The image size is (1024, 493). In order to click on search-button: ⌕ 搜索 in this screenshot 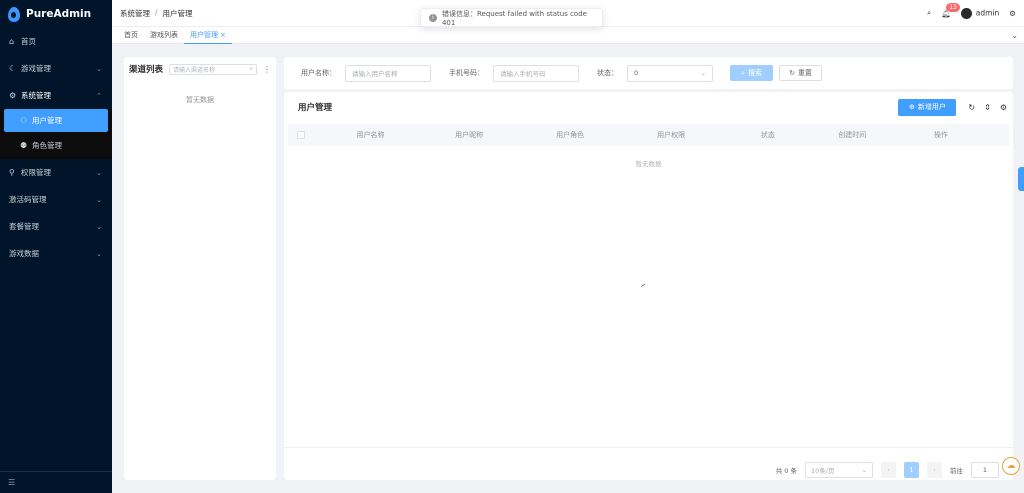, I will do `click(751, 73)`.